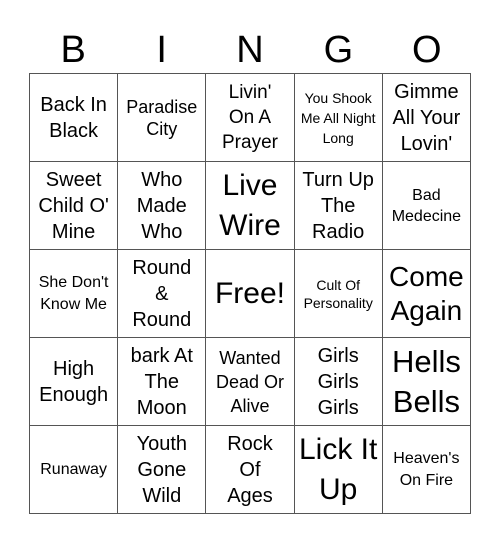 Image resolution: width=500 pixels, height=544 pixels. I want to click on bingo-cell: Round & Round, so click(162, 294).